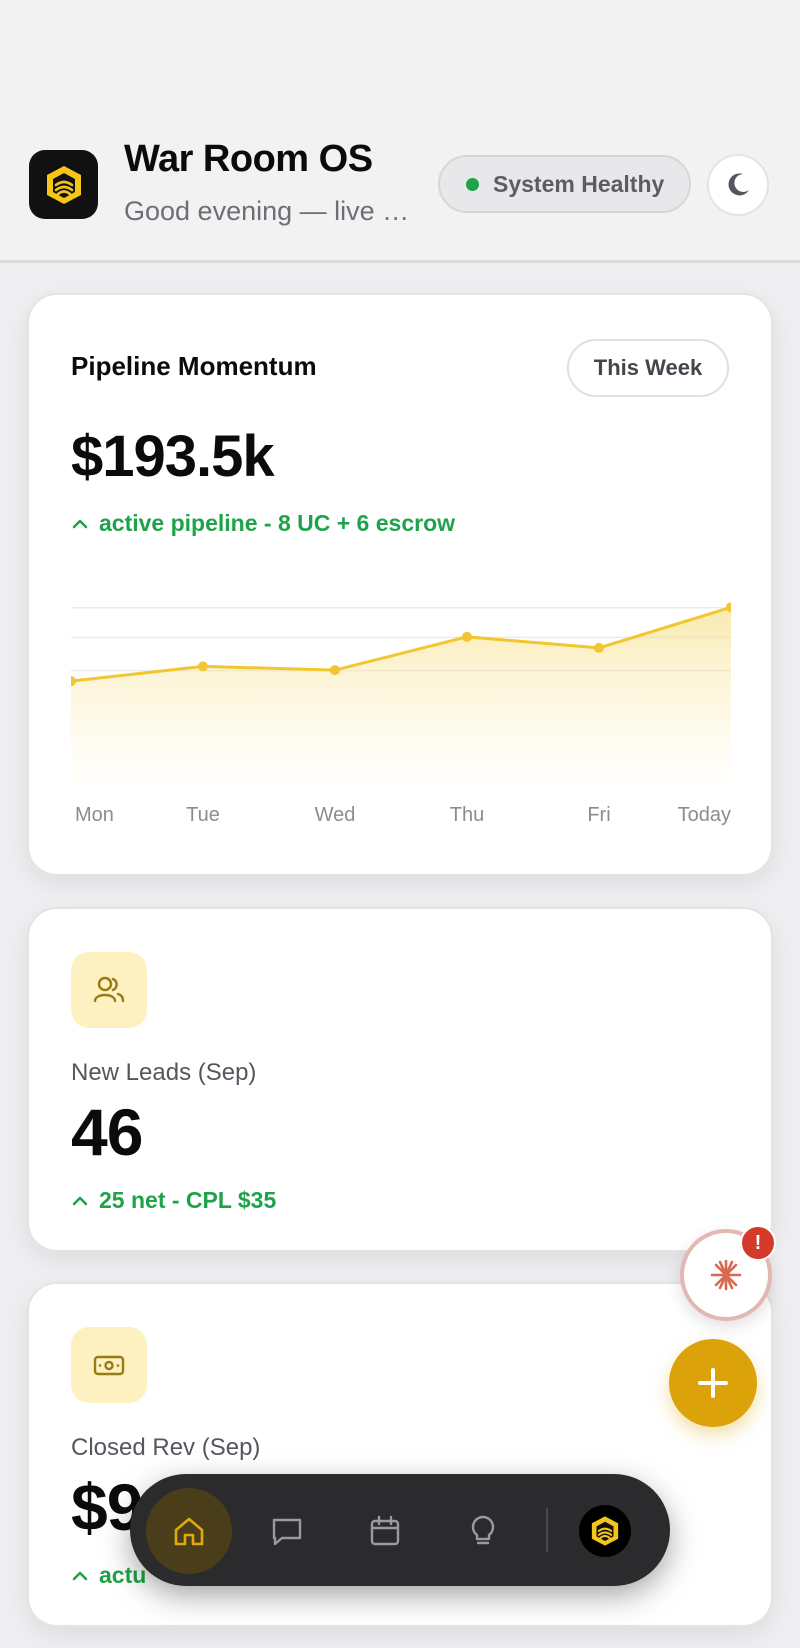  What do you see at coordinates (194, 366) in the screenshot?
I see `card-title: Pipeline Momentum` at bounding box center [194, 366].